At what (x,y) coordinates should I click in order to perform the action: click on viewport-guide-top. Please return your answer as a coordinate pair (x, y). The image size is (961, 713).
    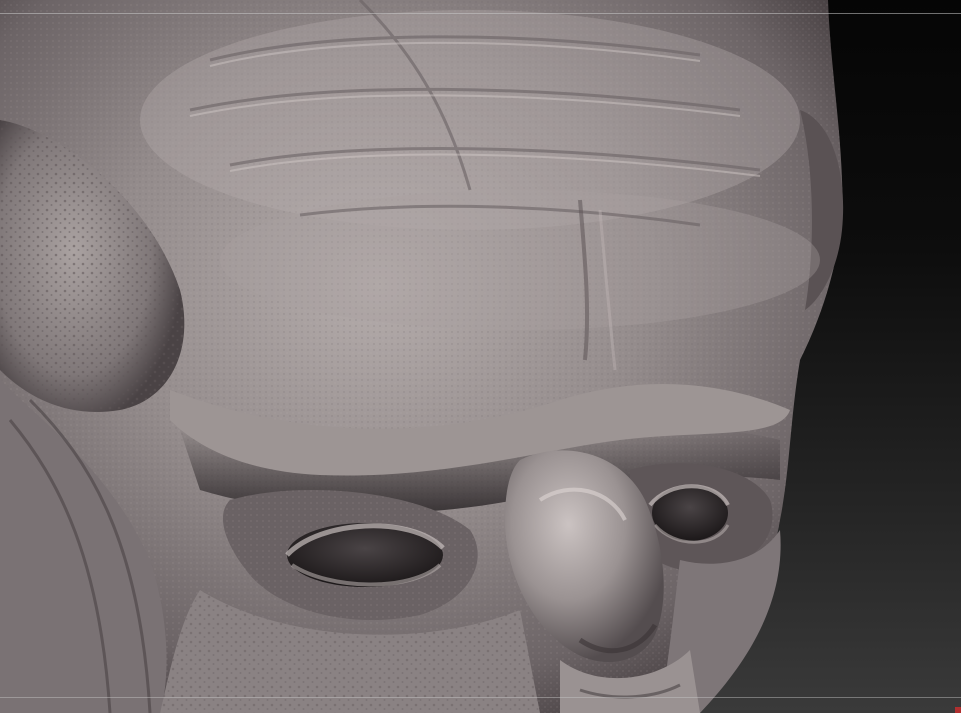
    Looking at the image, I should click on (480, 13).